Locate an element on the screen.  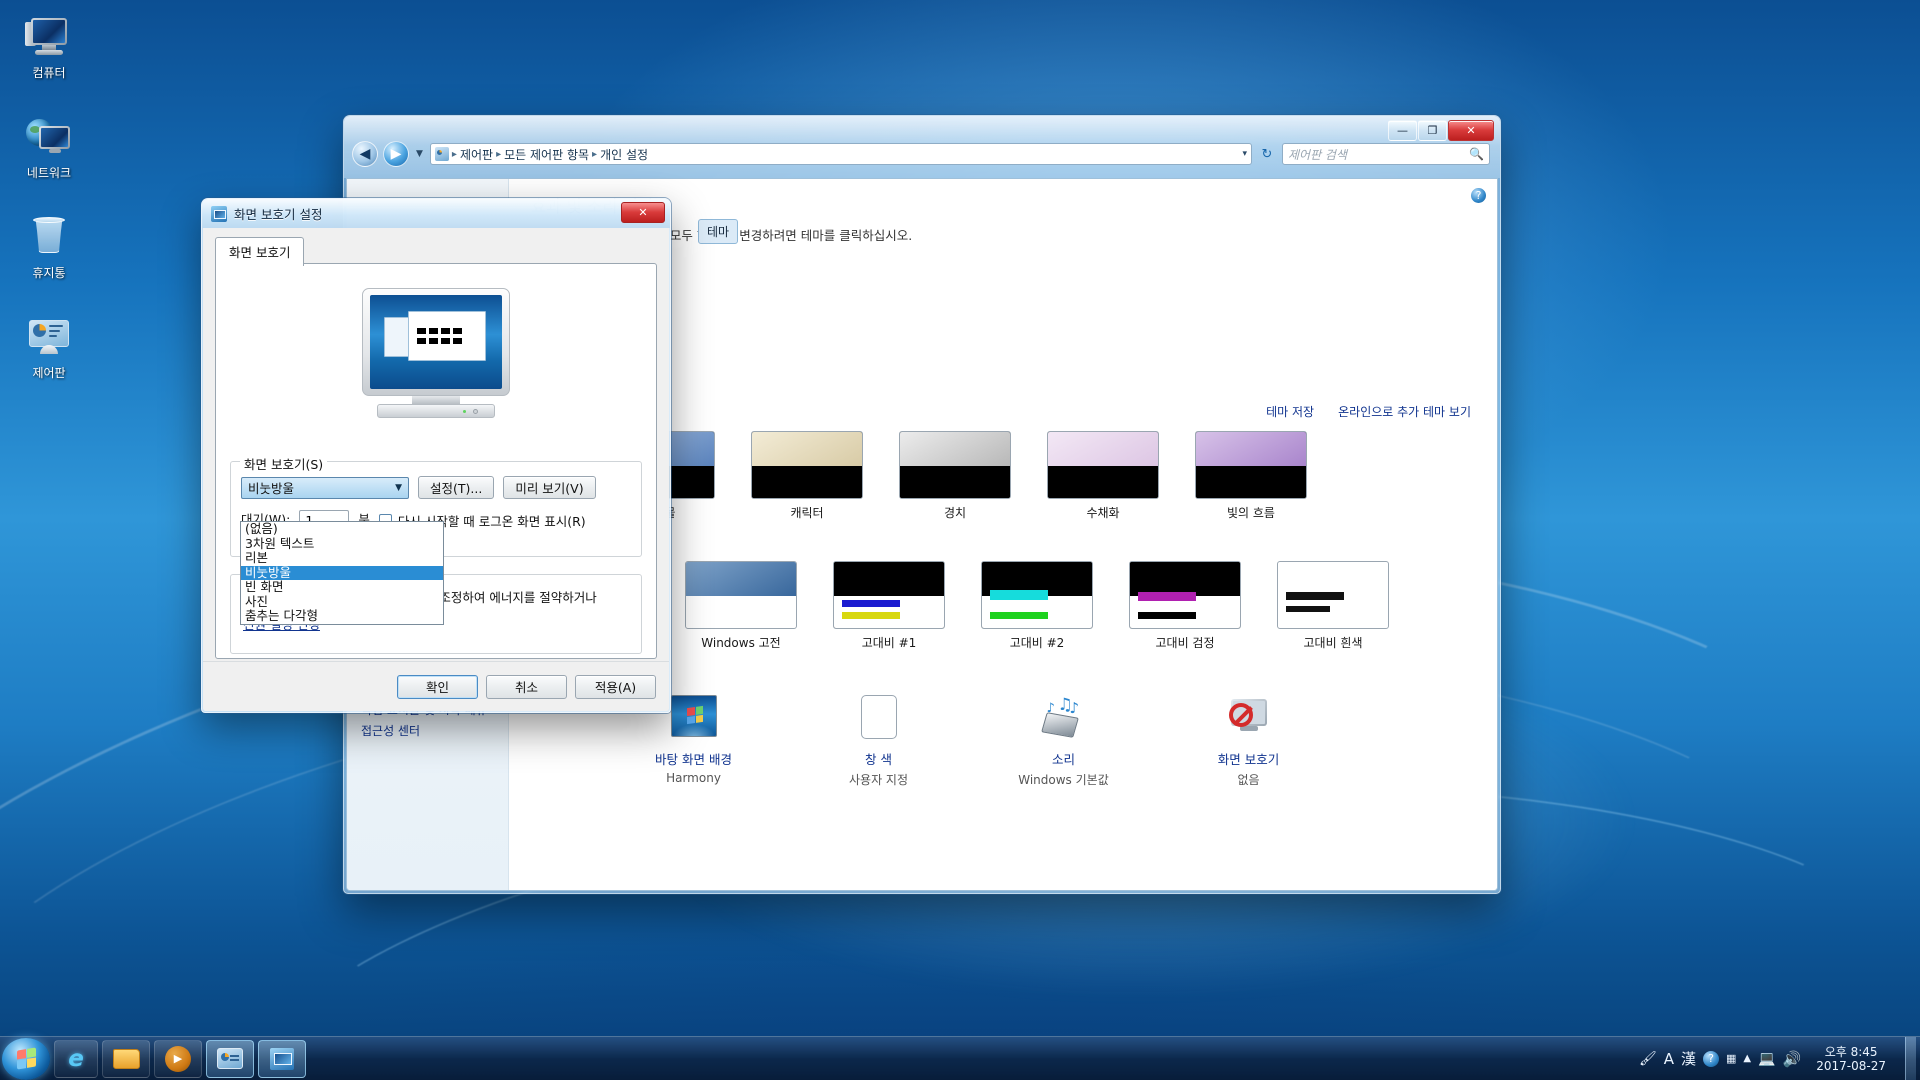
dropdown-option: (없음) is located at coordinates (342, 529).